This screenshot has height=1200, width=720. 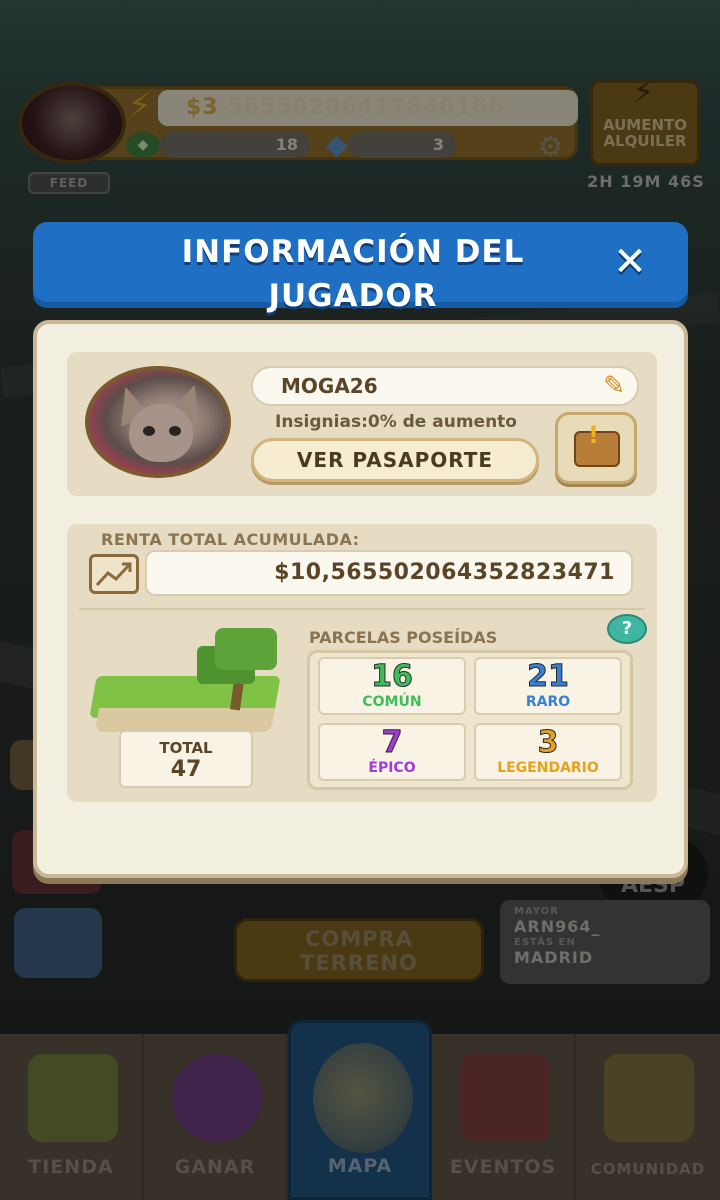 I want to click on exclamation-icon: !, so click(x=593, y=435).